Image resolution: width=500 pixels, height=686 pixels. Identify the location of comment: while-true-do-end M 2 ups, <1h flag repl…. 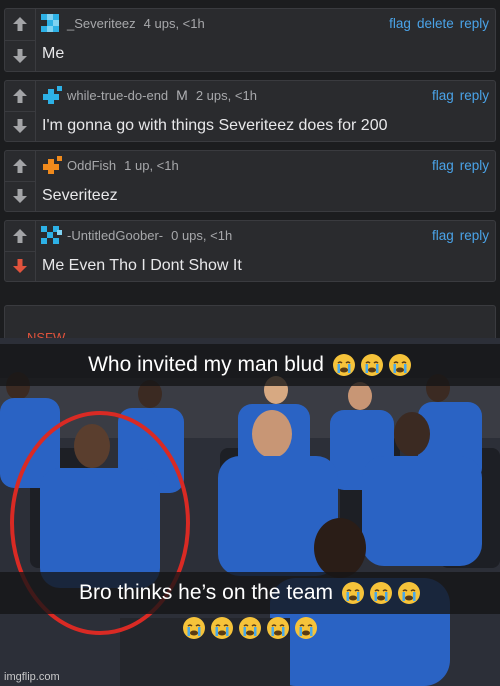
(250, 111).